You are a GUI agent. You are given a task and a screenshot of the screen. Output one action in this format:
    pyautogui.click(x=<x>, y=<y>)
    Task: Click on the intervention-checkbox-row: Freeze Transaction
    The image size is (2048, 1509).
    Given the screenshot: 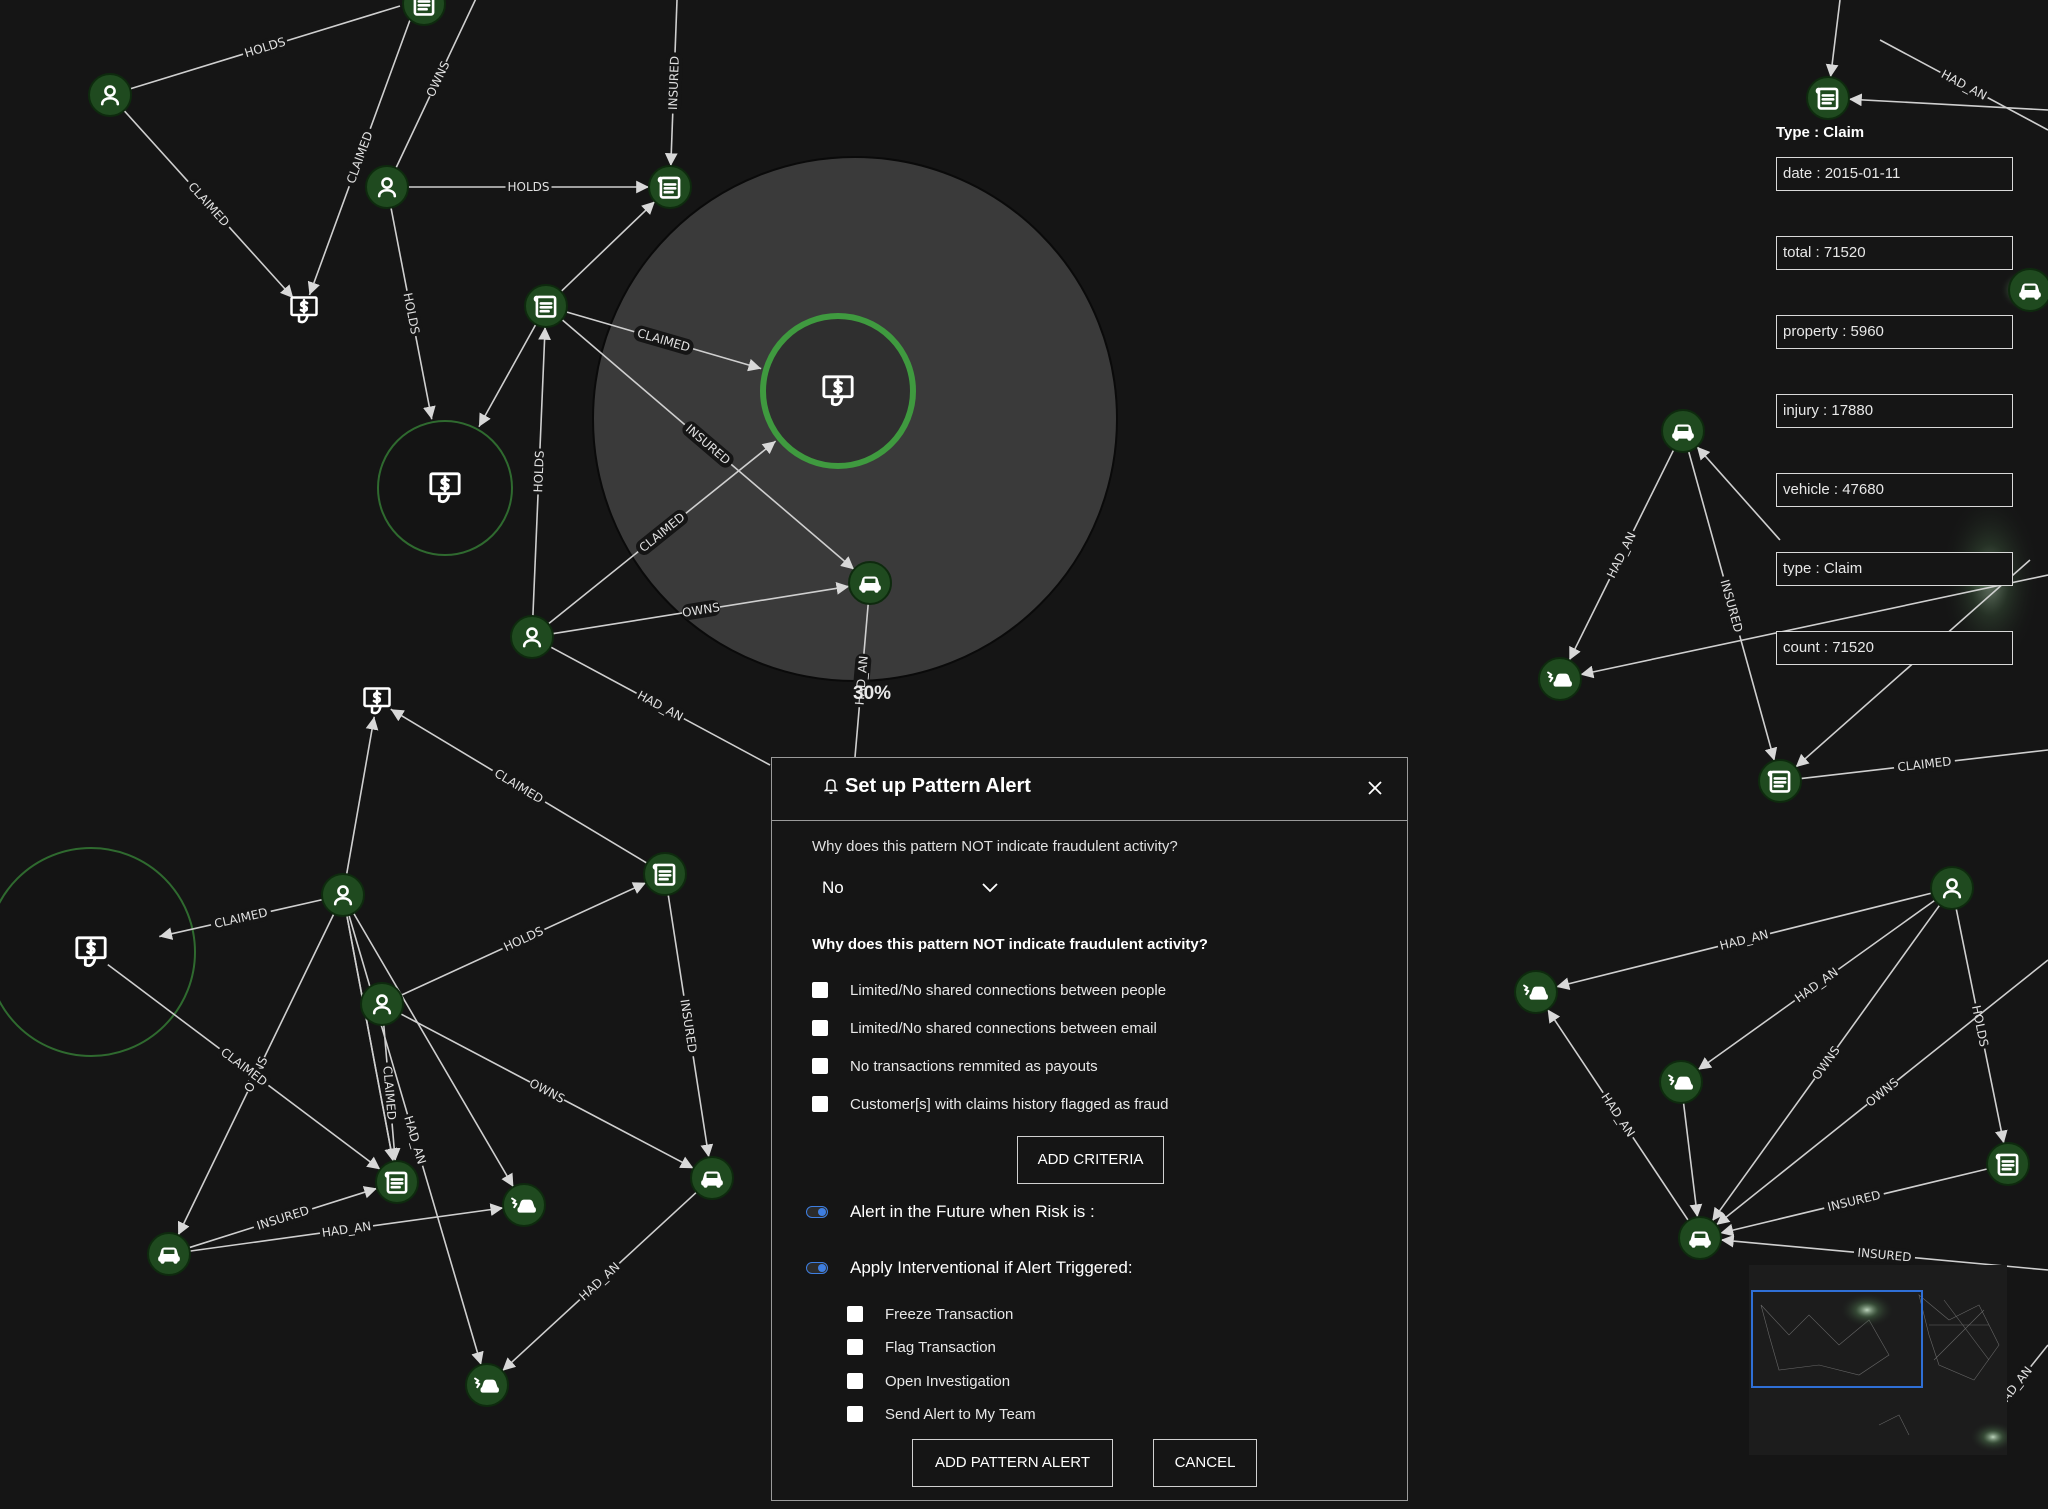 What is the action you would take?
    pyautogui.click(x=930, y=1314)
    